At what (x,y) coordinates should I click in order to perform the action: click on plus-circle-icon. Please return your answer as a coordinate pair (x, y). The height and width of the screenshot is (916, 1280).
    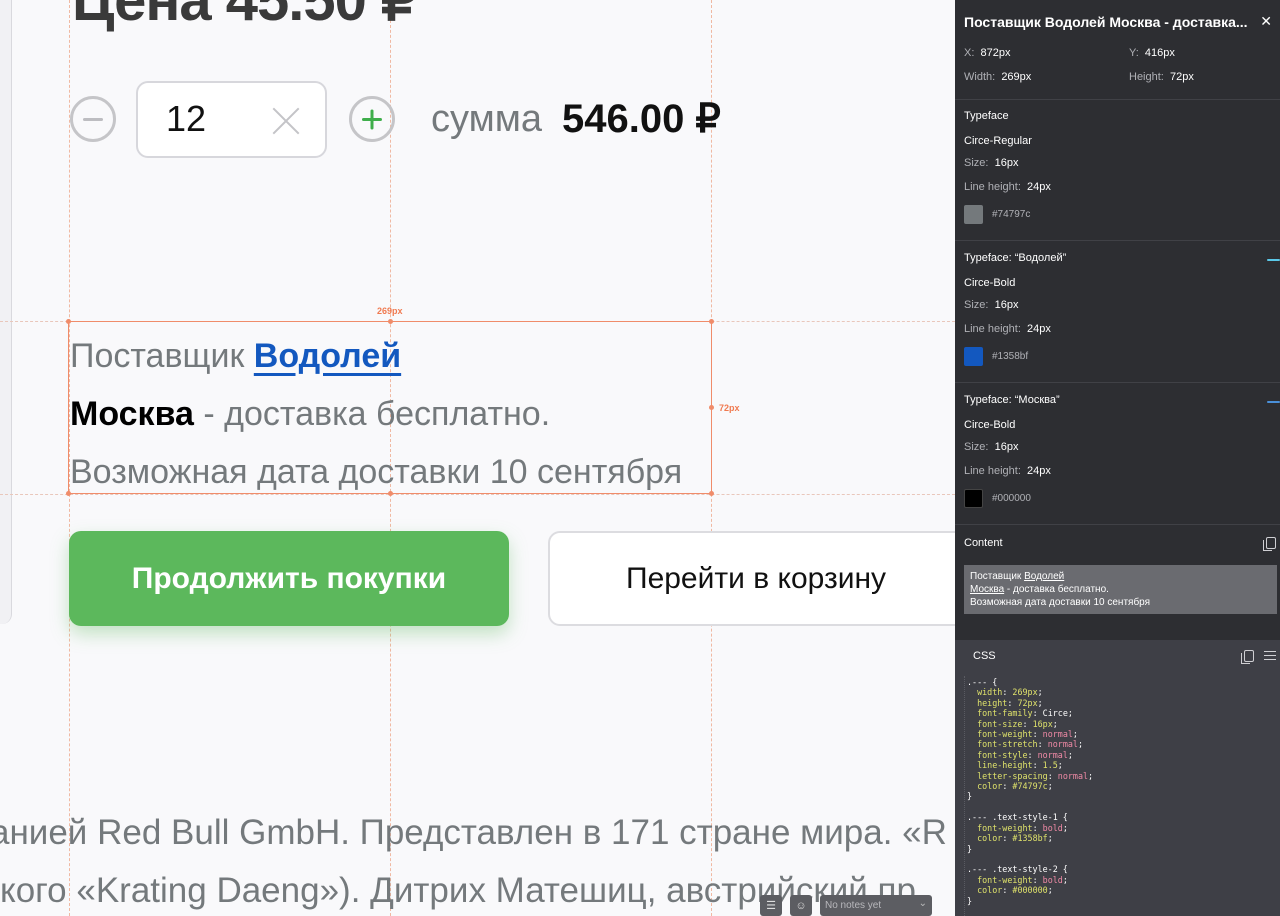
    Looking at the image, I should click on (372, 119).